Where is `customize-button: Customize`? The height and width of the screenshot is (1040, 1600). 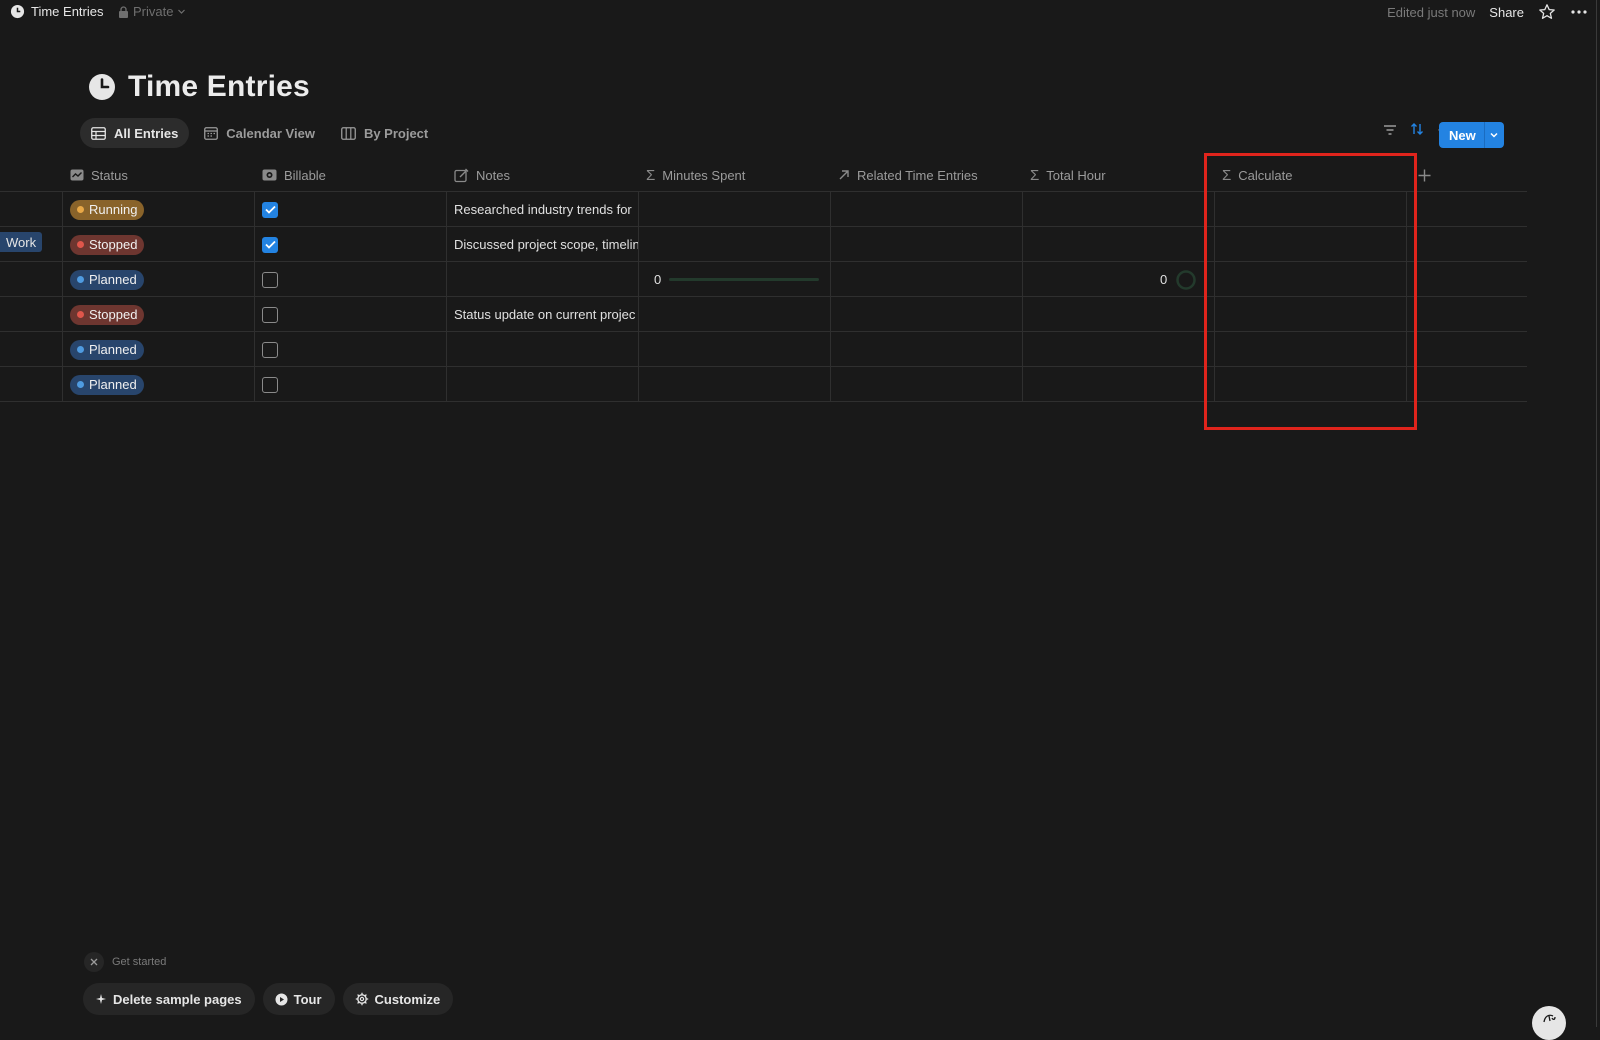
customize-button: Customize is located at coordinates (398, 999).